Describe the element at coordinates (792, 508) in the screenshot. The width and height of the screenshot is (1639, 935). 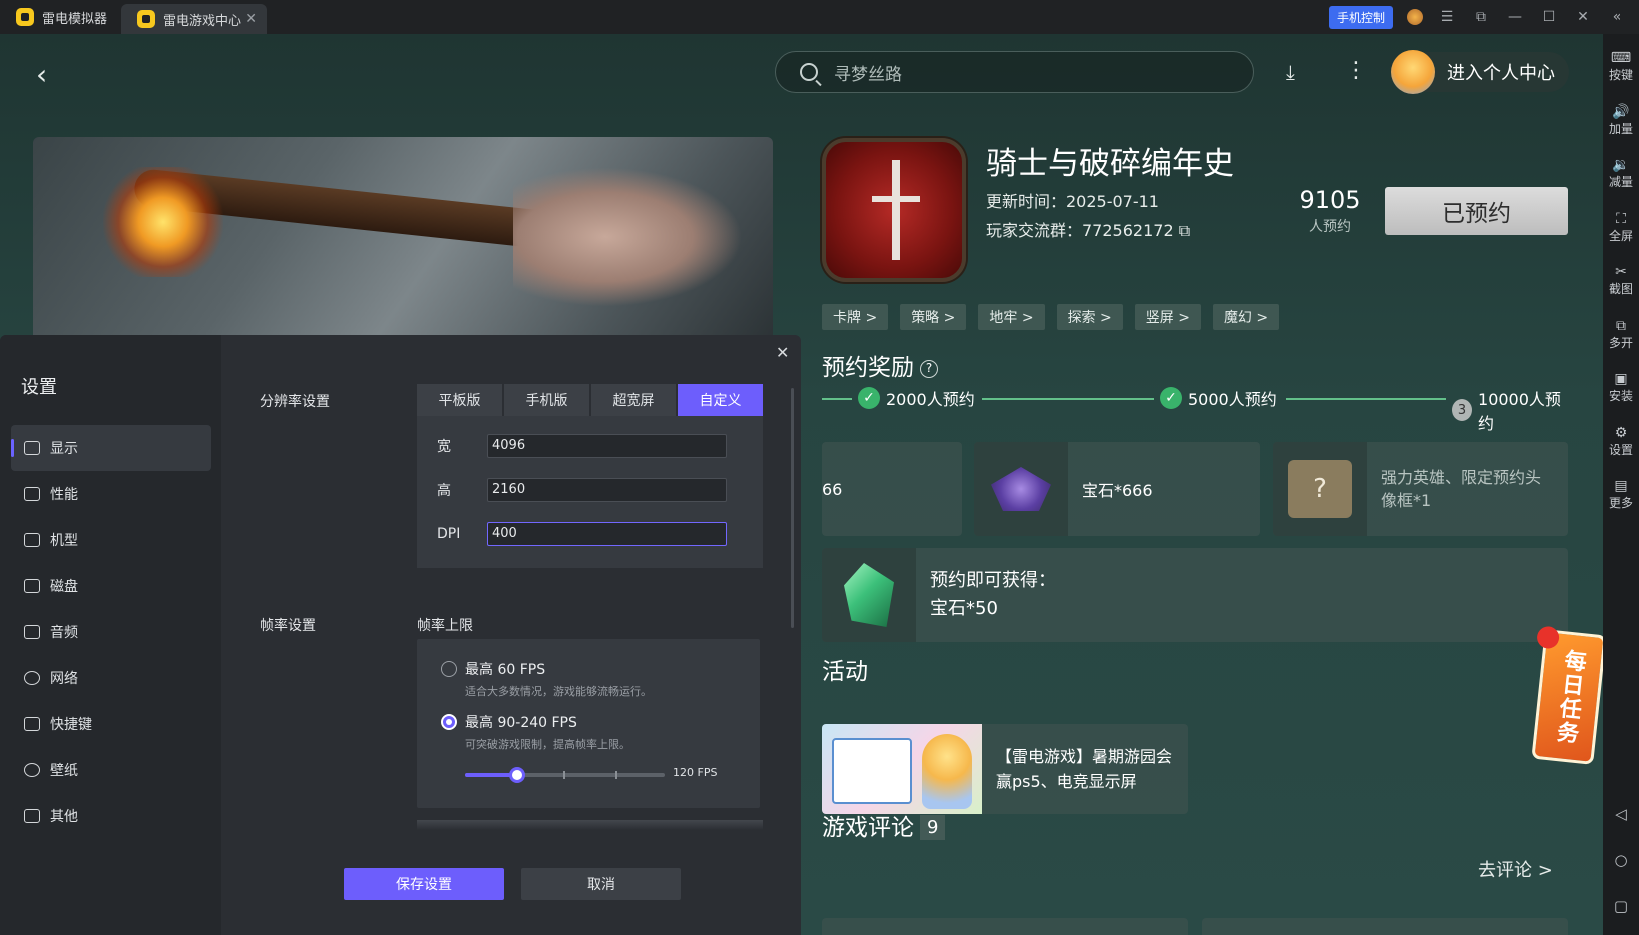
I see `settings-scrollbar` at that location.